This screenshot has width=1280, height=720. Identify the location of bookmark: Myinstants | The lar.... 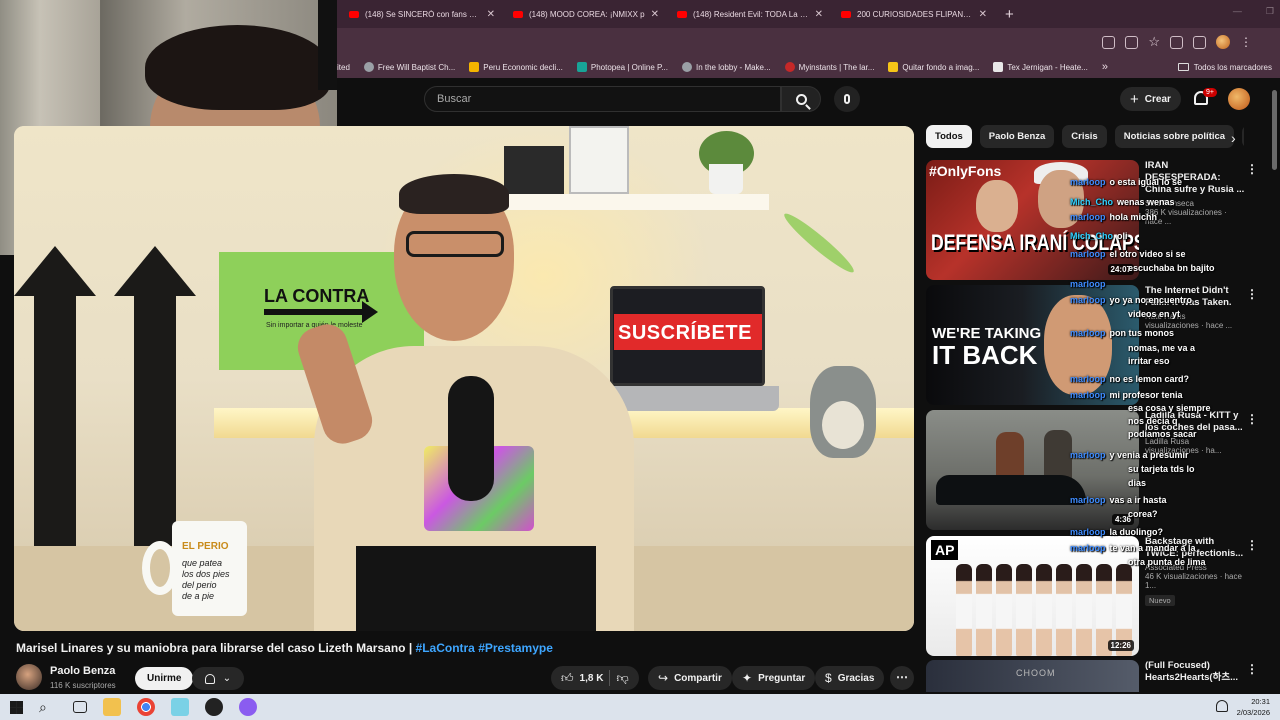
(829, 67).